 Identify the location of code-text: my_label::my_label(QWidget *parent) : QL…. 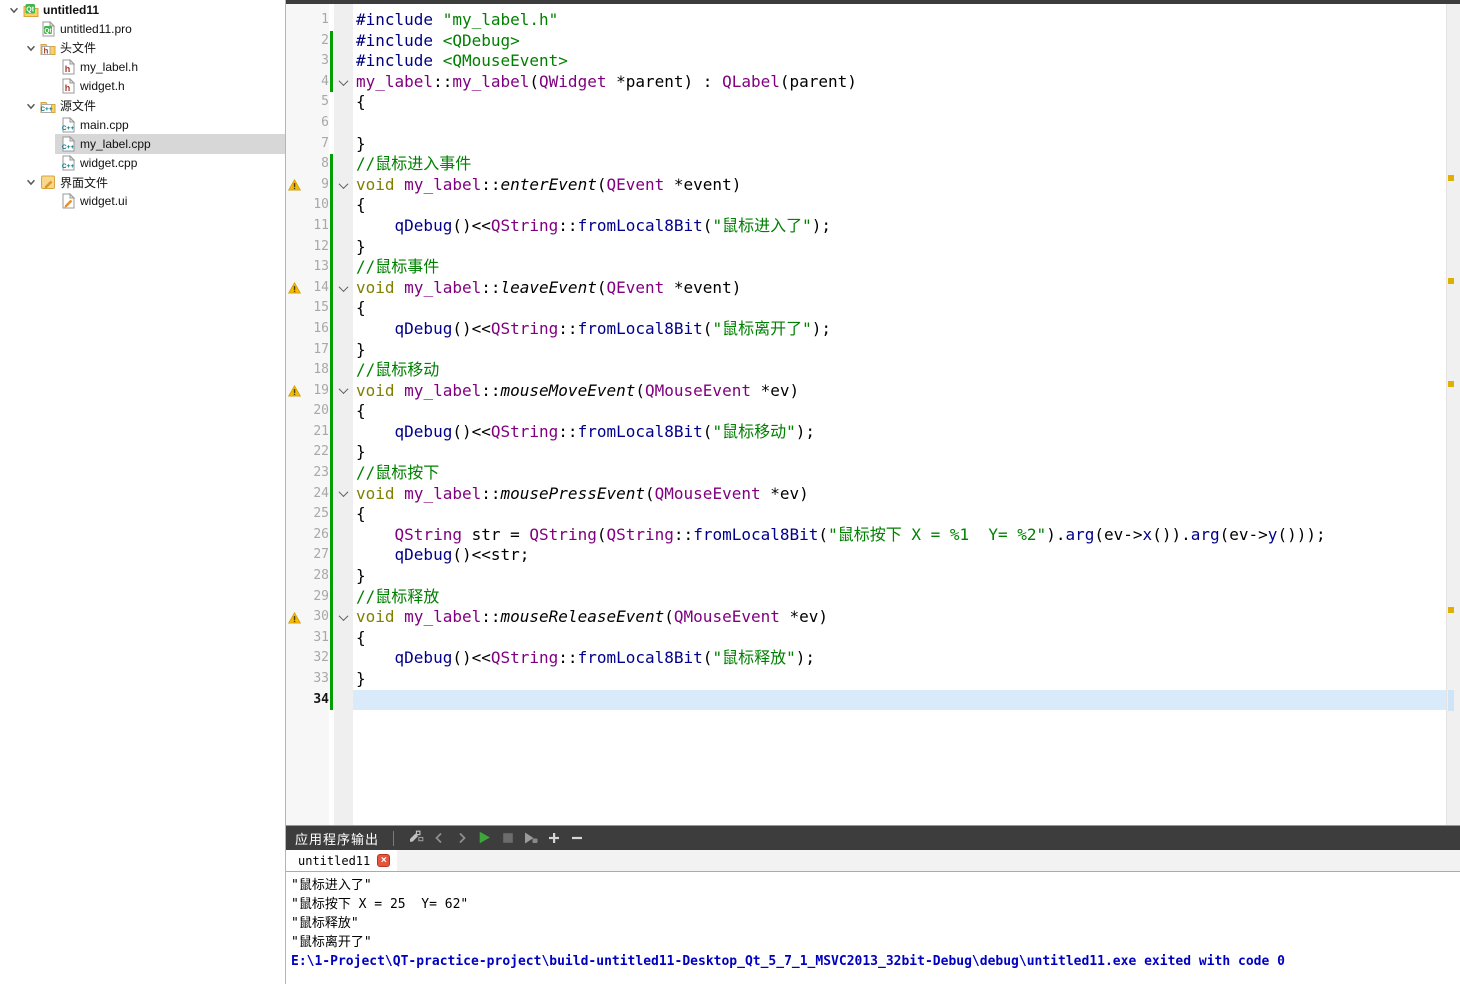
(899, 82).